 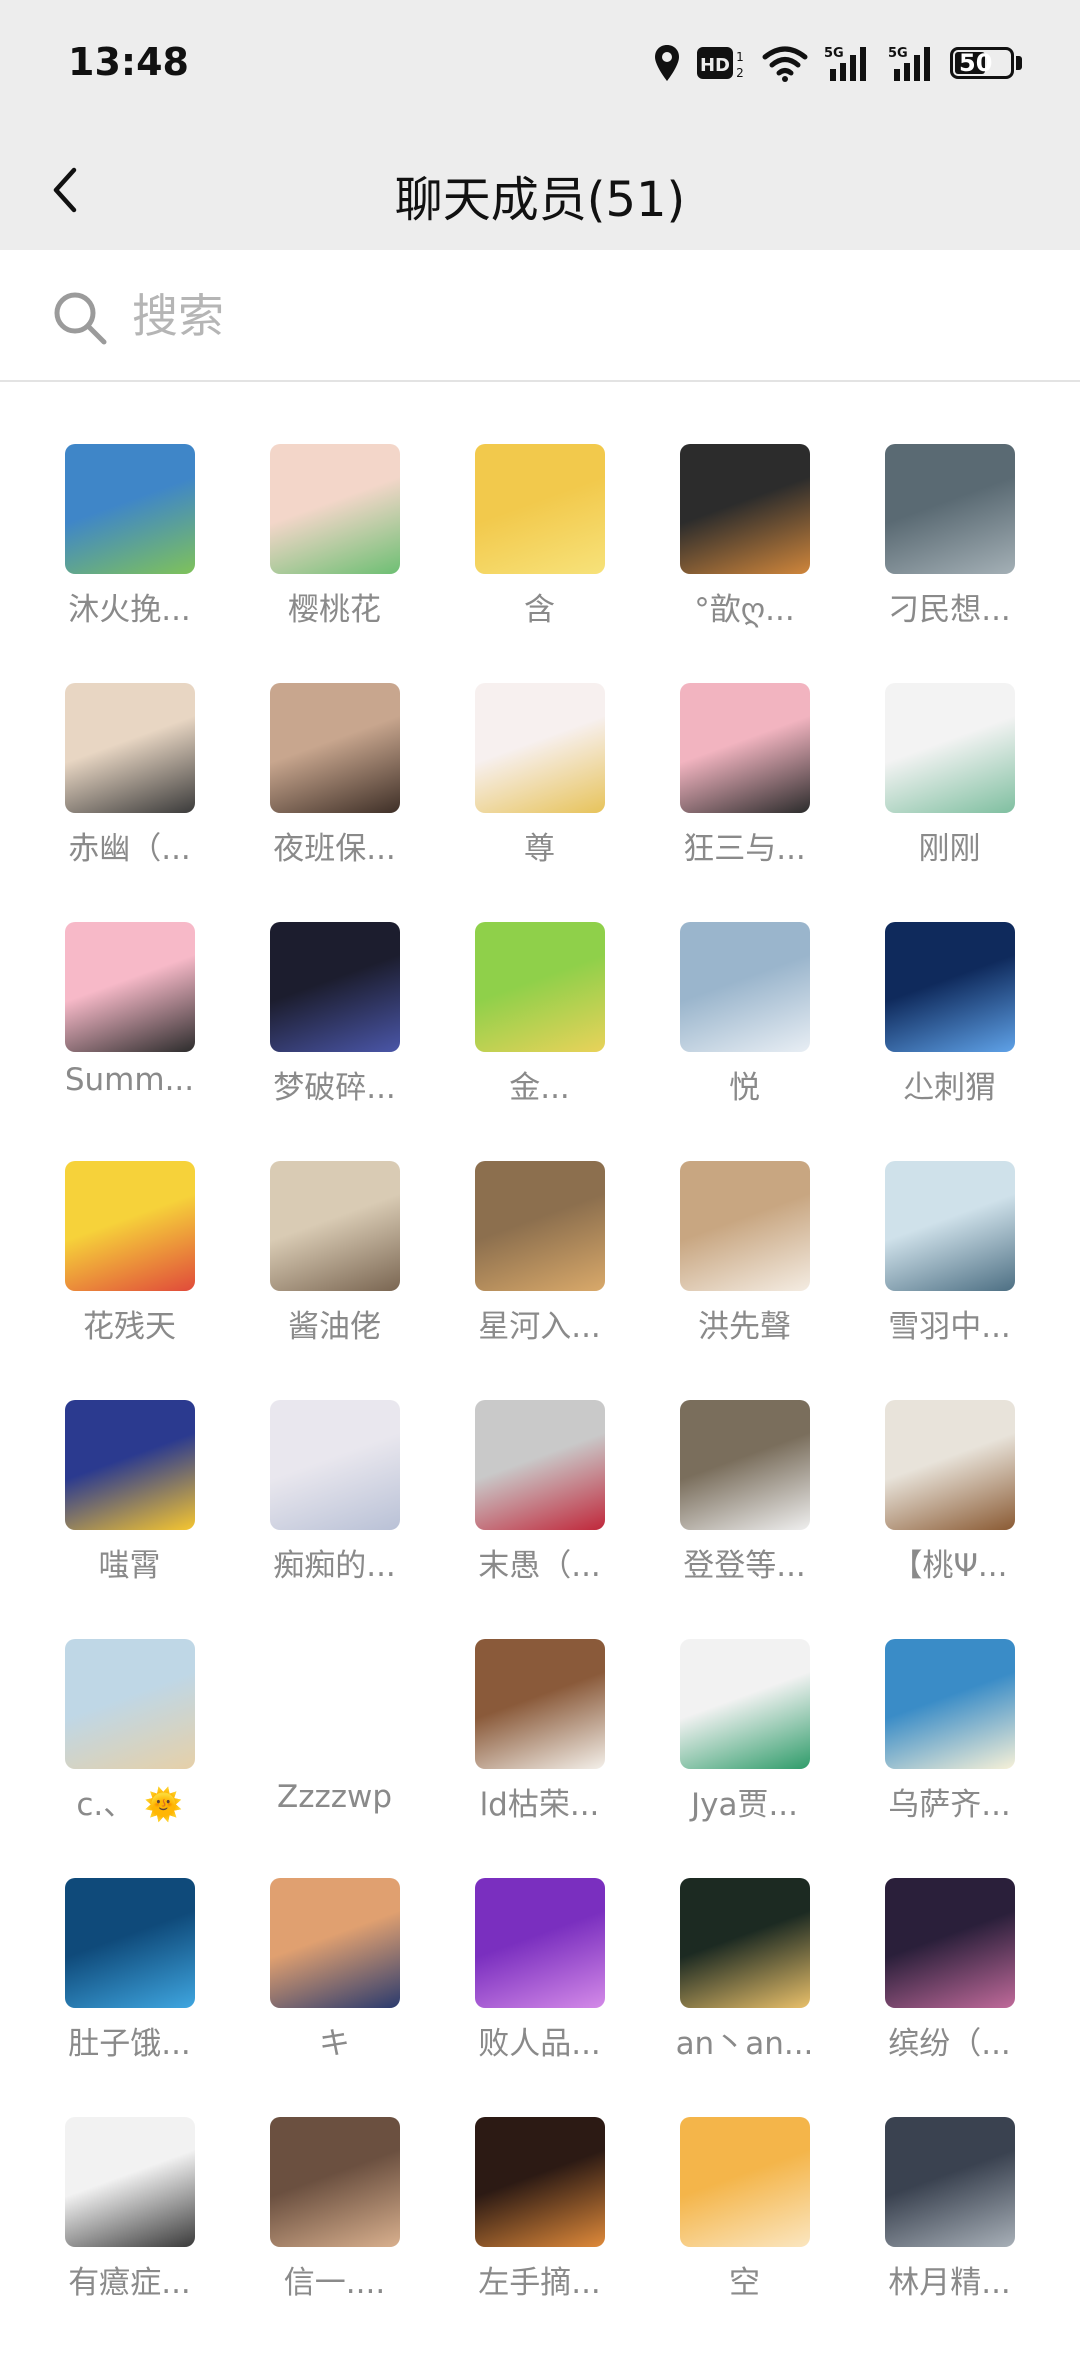 I want to click on member-item: 酱油佬, so click(x=334, y=1280).